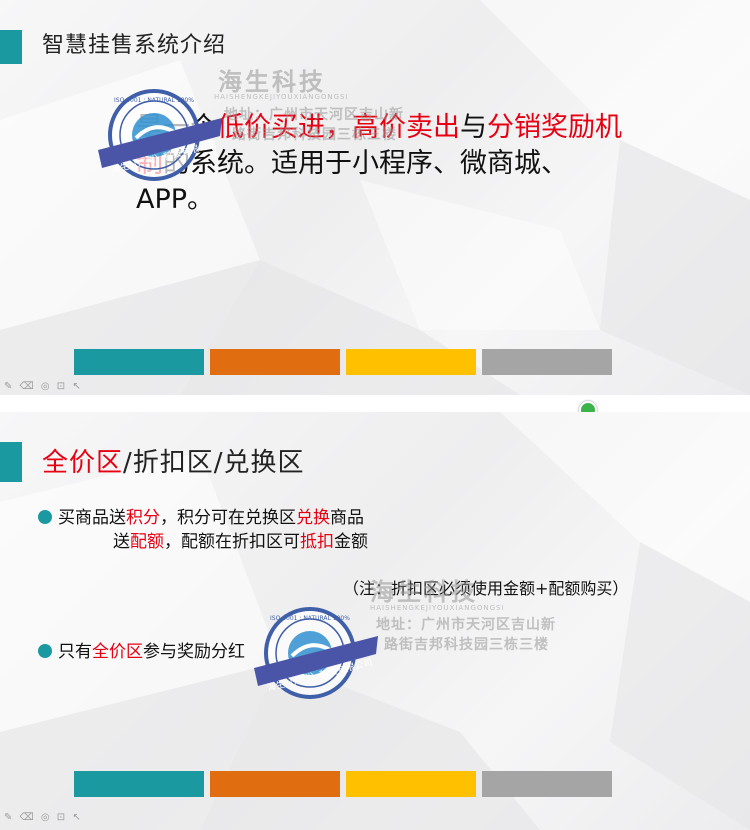 The image size is (750, 830). I want to click on title-accent-tab, so click(11, 47).